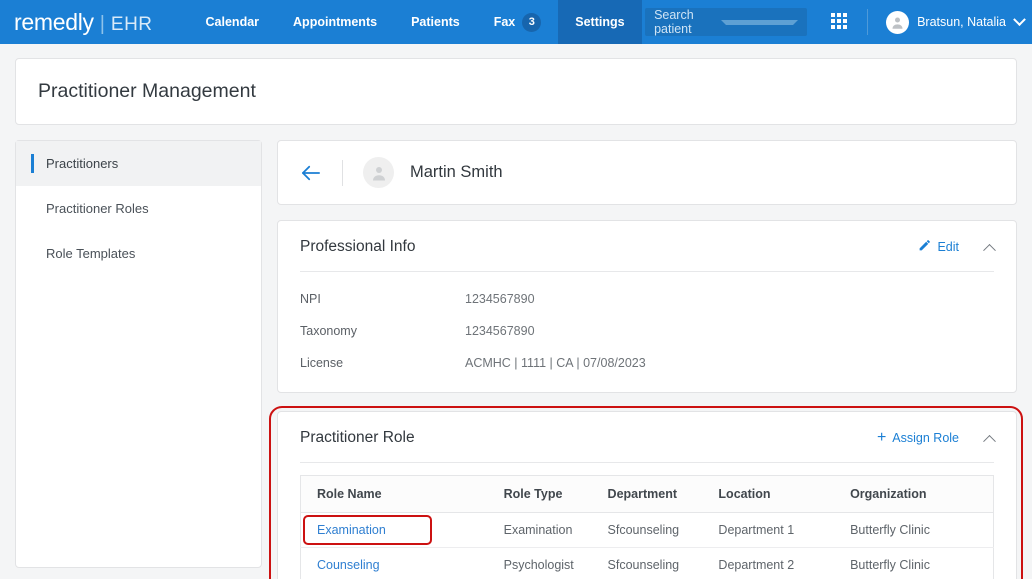  I want to click on section-title: Professional Info, so click(358, 246).